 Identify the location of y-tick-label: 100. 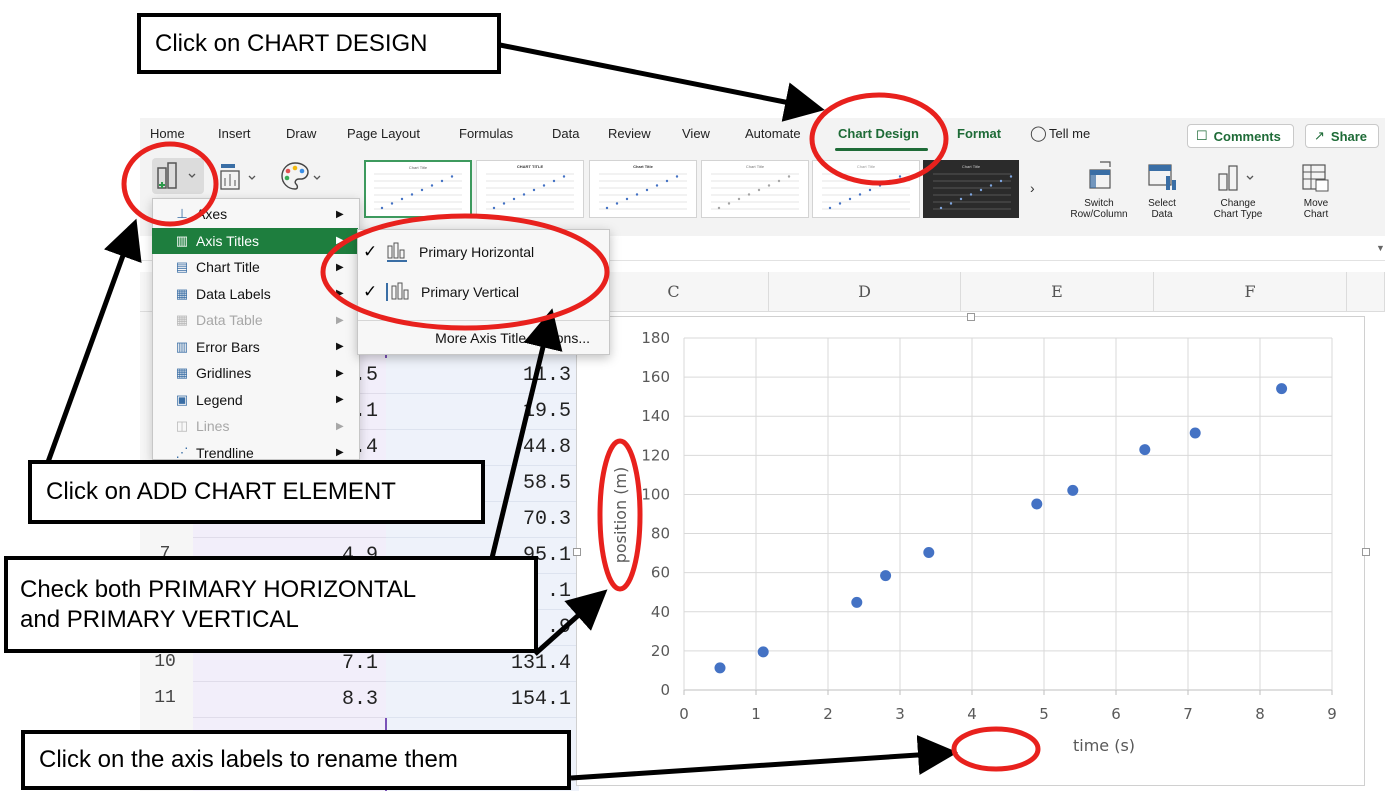
(655, 494).